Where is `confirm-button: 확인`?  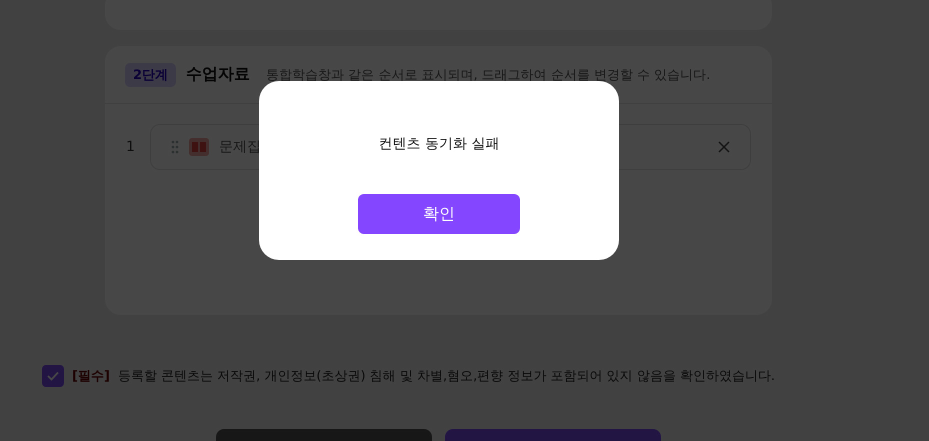 confirm-button: 확인 is located at coordinates (439, 214).